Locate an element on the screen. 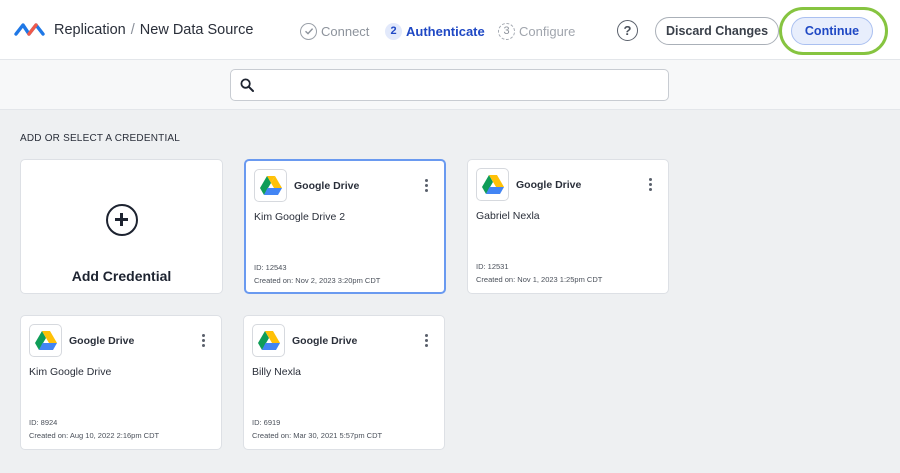  step-label: Connect is located at coordinates (345, 31).